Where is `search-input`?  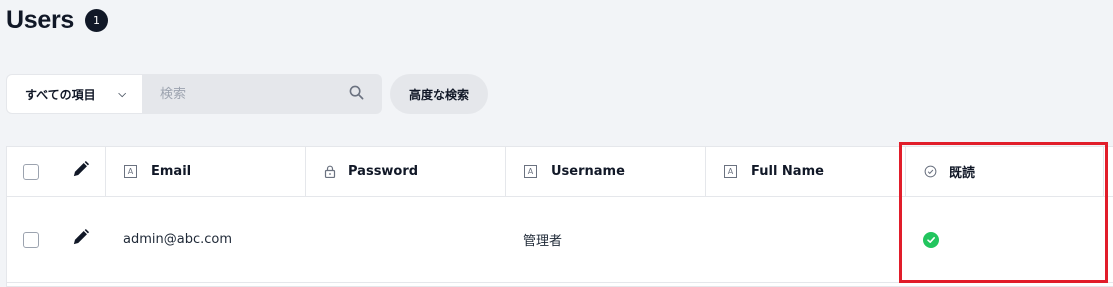 search-input is located at coordinates (245, 94).